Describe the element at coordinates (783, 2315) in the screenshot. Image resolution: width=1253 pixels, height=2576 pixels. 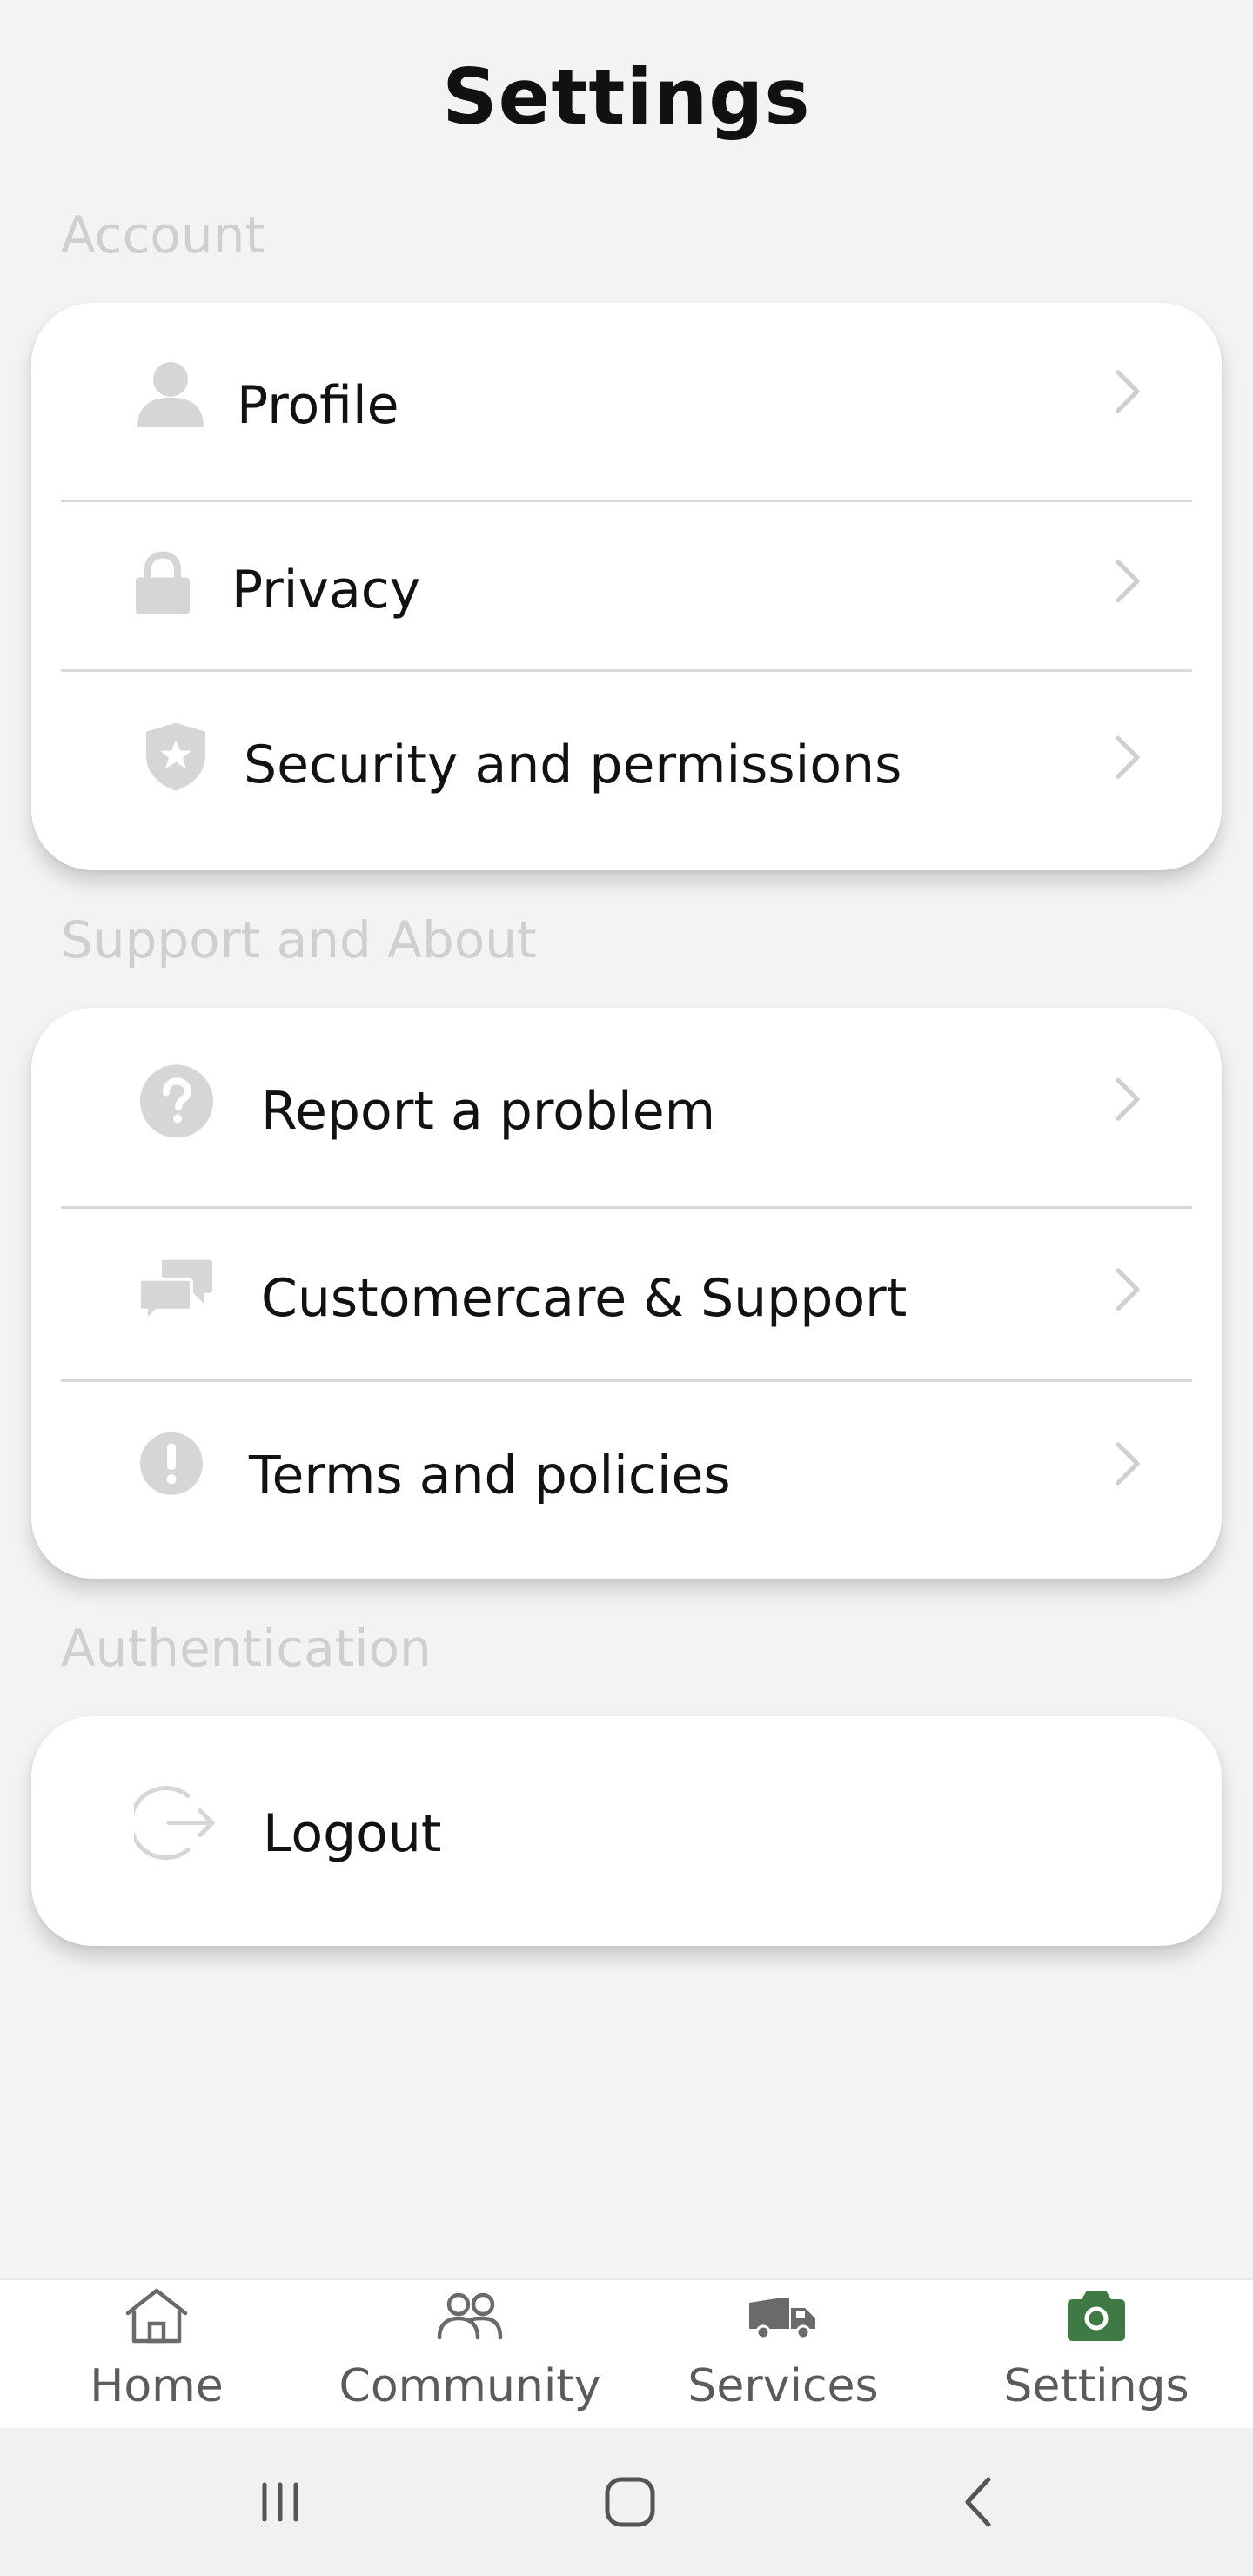
I see `truck-icon` at that location.